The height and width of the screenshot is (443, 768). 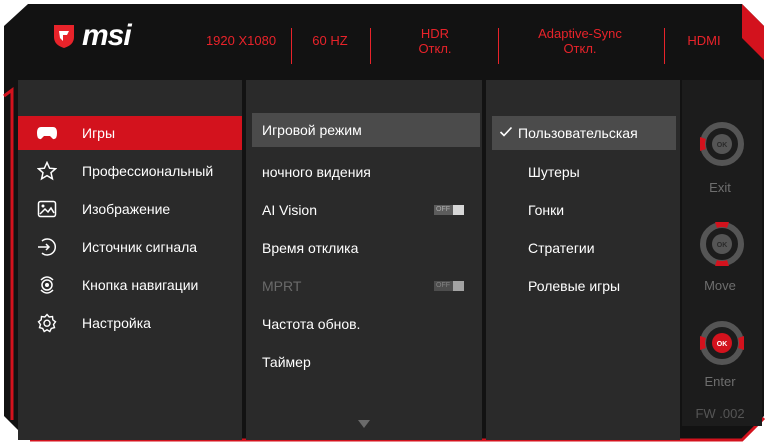 I want to click on enter-label: Enter, so click(x=720, y=381).